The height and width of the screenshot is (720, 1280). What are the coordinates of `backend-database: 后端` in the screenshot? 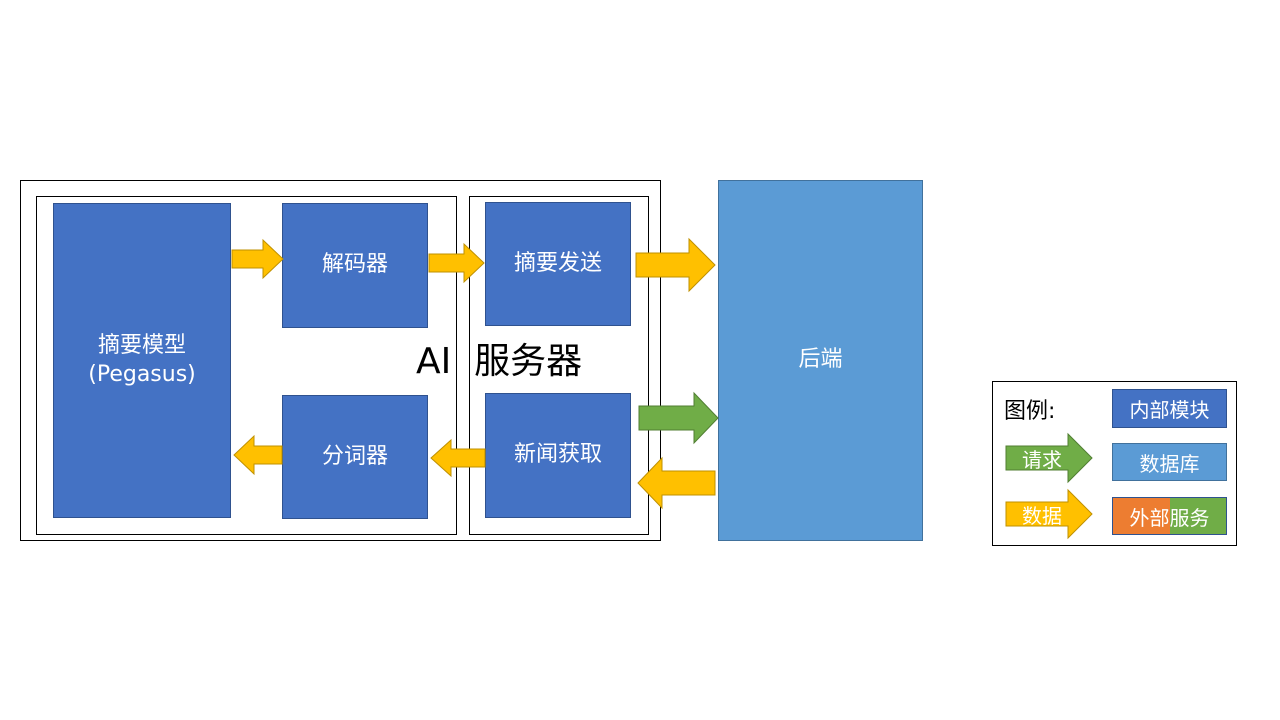 It's located at (820, 360).